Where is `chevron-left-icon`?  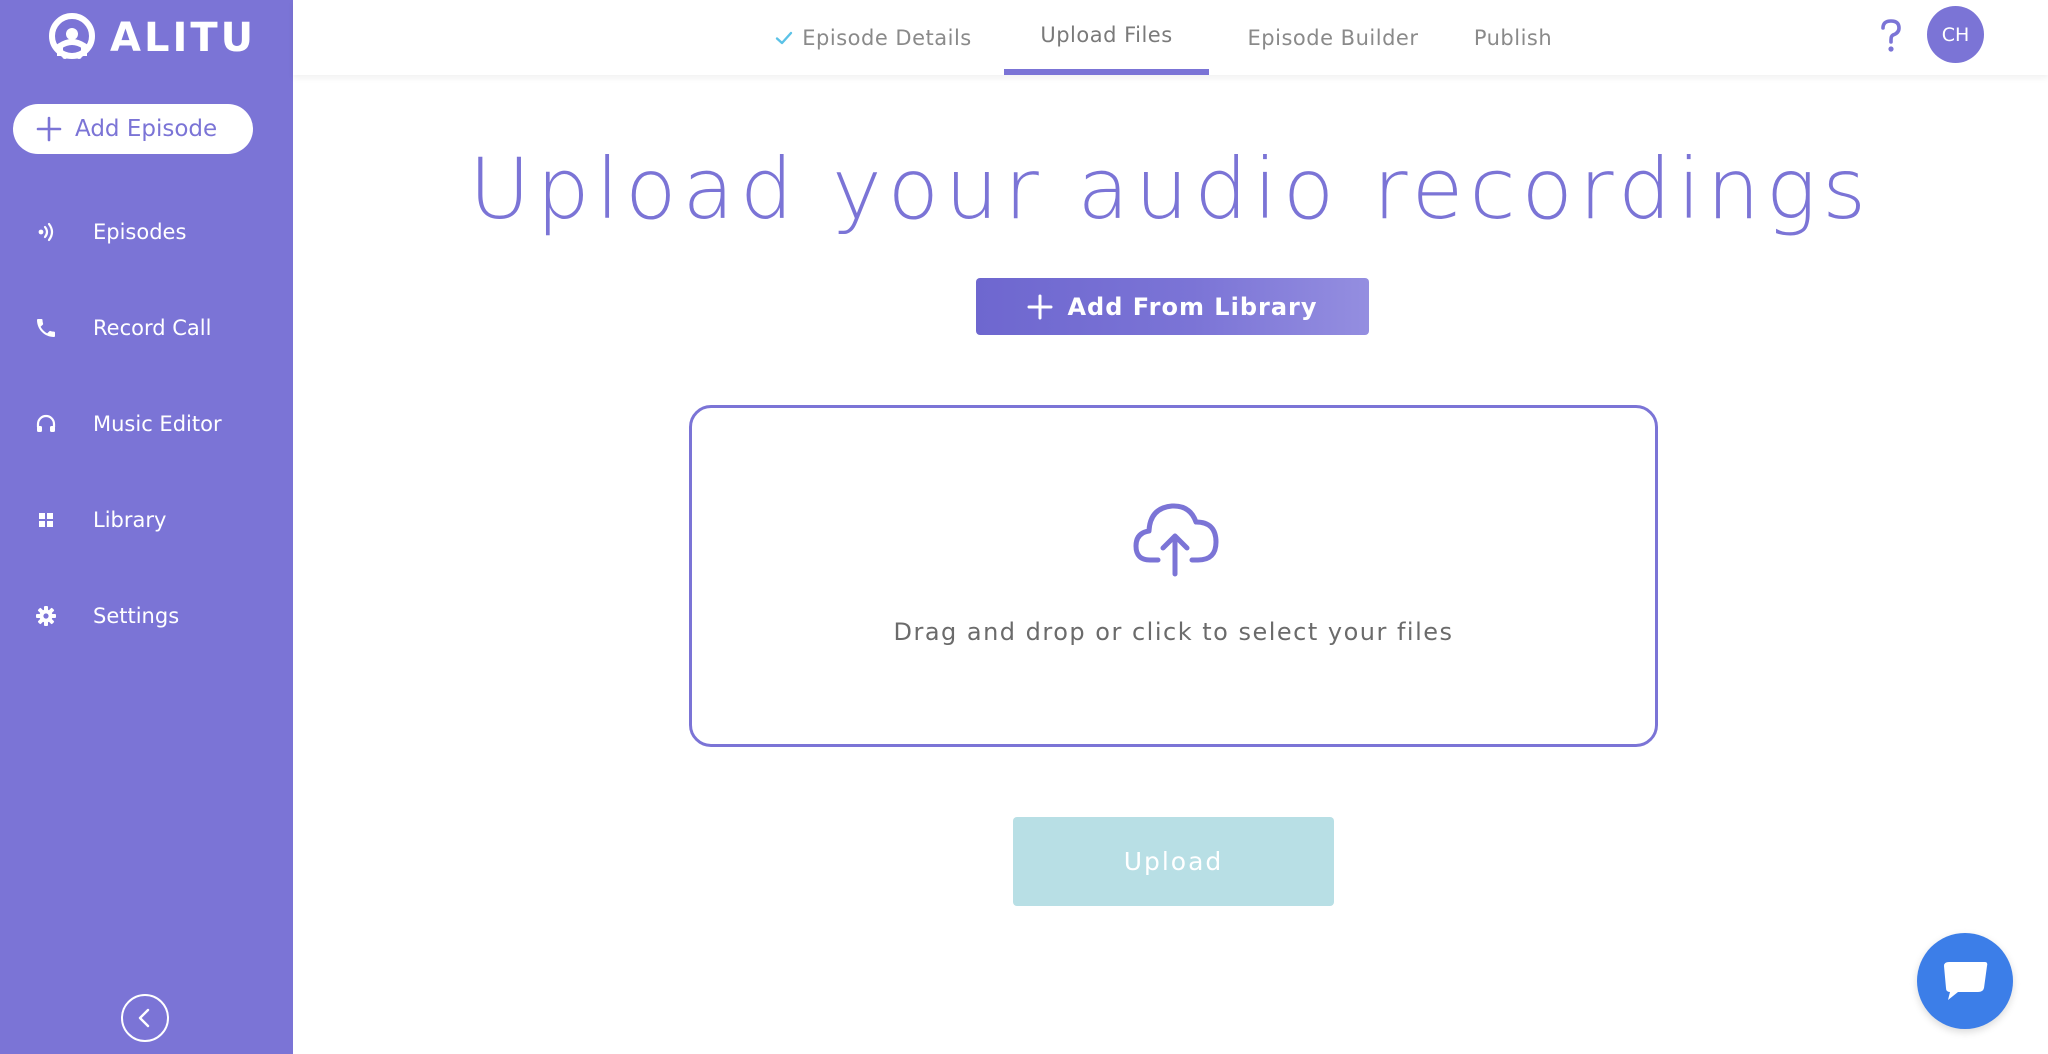
chevron-left-icon is located at coordinates (145, 1018).